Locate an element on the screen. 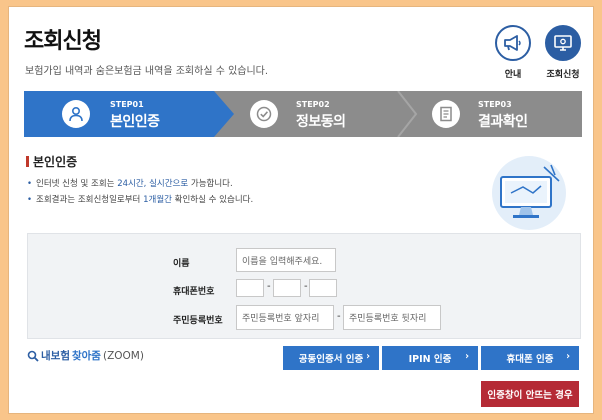 Image resolution: width=602 pixels, height=420 pixels. phone-auth-button: 휴대폰 인증 › is located at coordinates (530, 358).